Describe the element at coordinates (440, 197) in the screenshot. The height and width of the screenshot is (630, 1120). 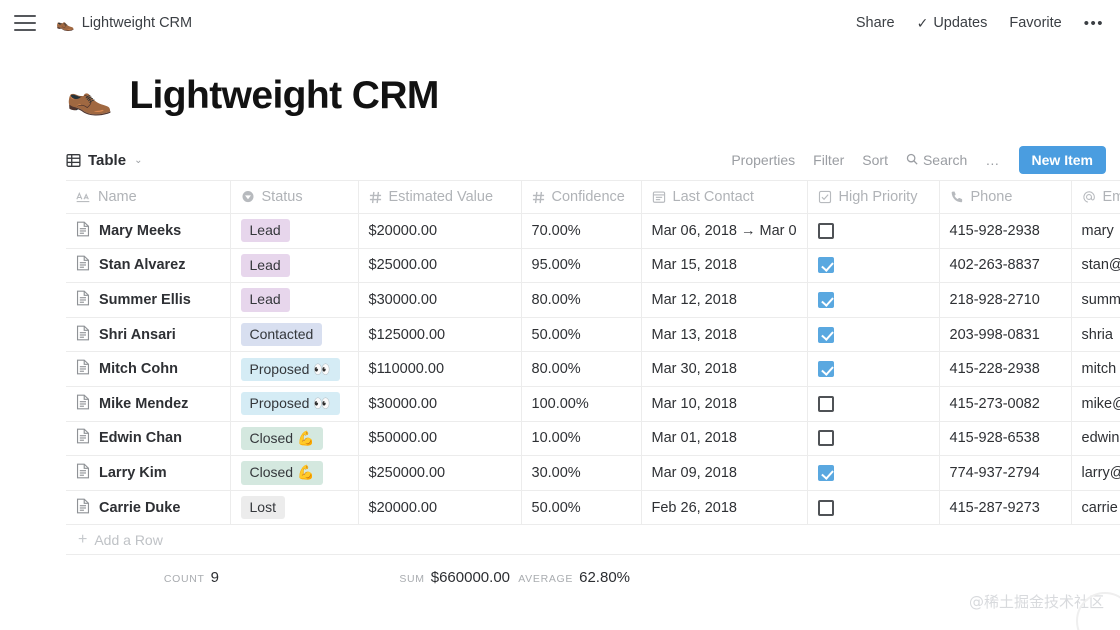
I see `column-header-estimated-value: Estimated Value` at that location.